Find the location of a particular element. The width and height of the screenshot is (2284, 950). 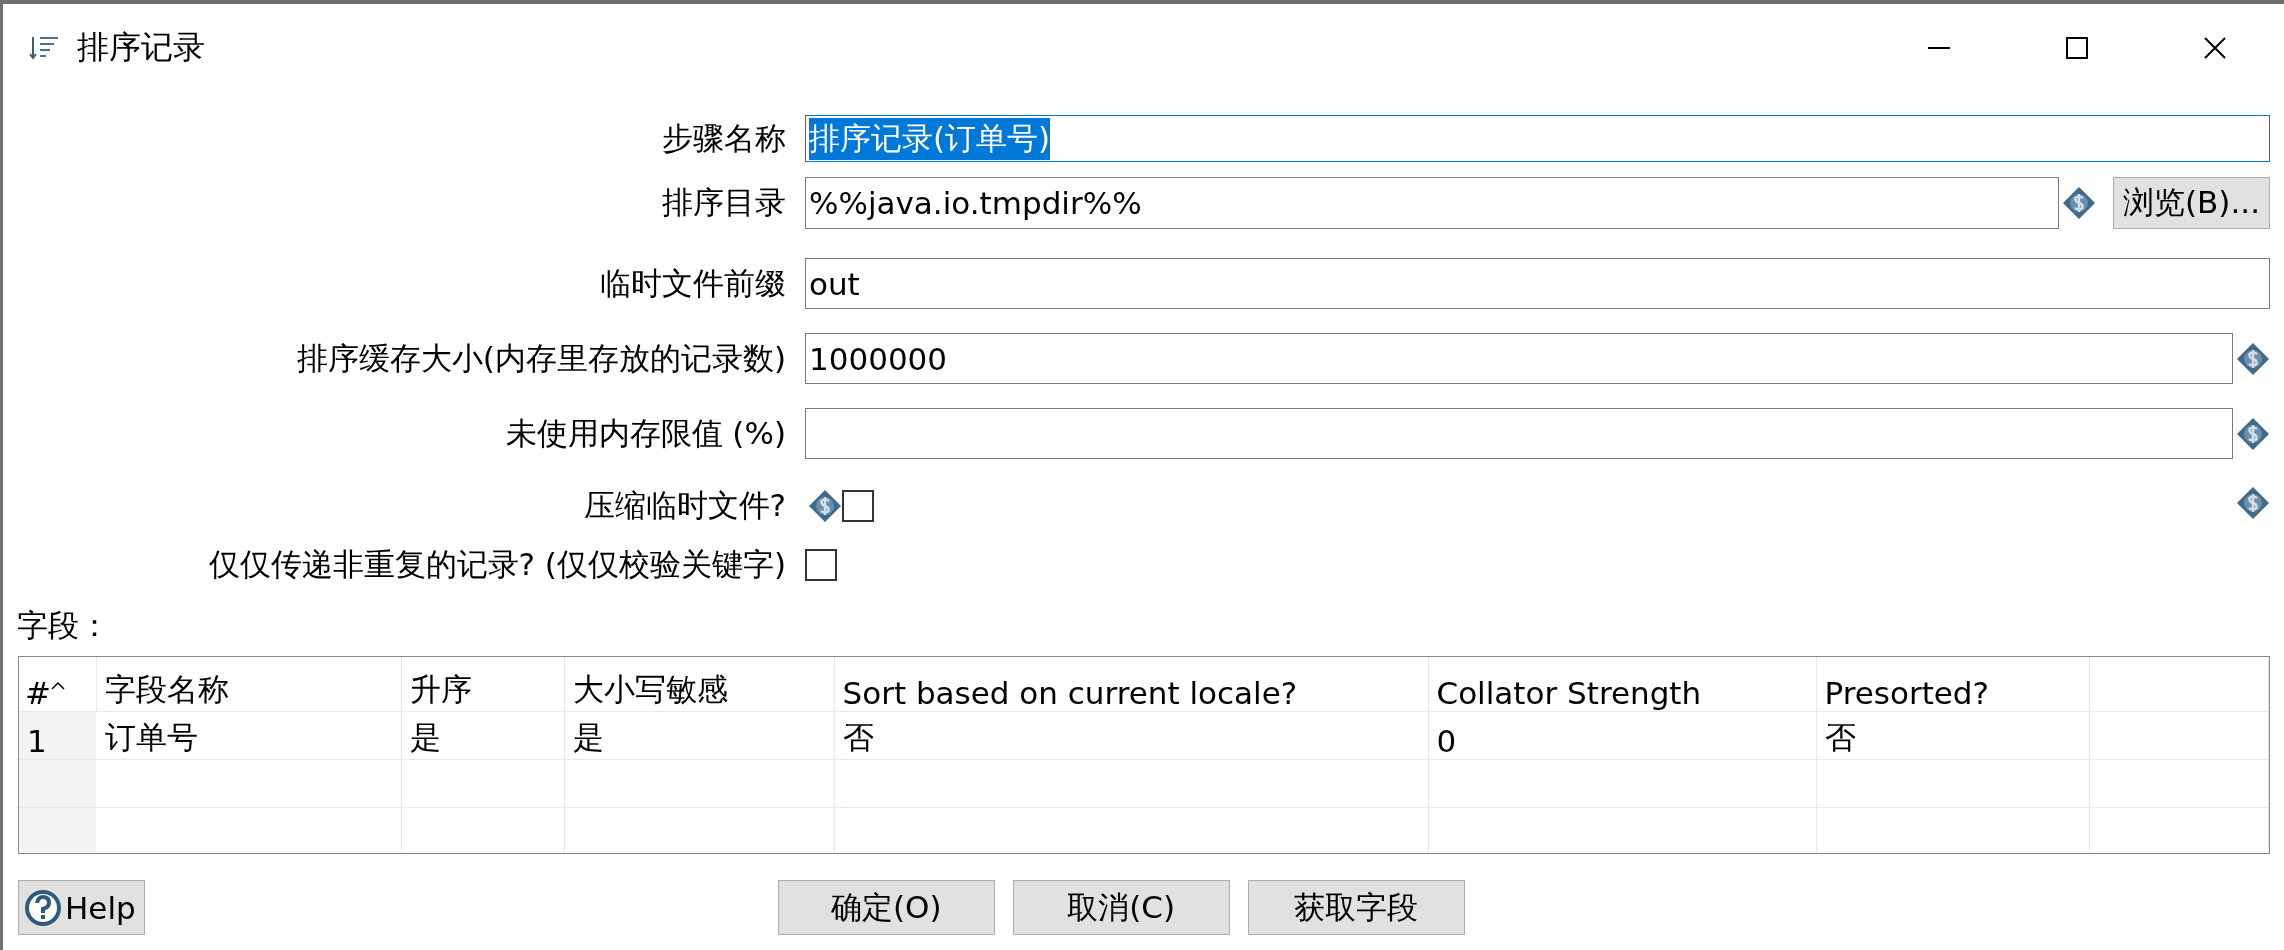

field-label: 压缩临时文件? is located at coordinates (684, 505).